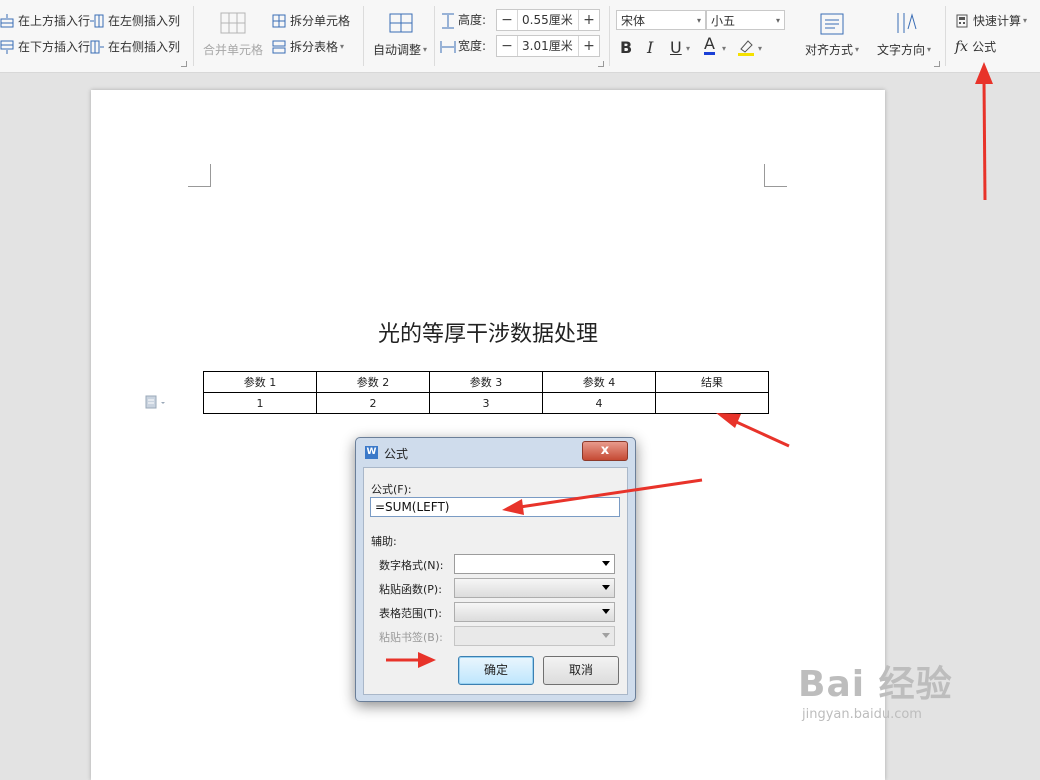  I want to click on document-title: 光的等厚干涉数据处理, so click(487, 334).